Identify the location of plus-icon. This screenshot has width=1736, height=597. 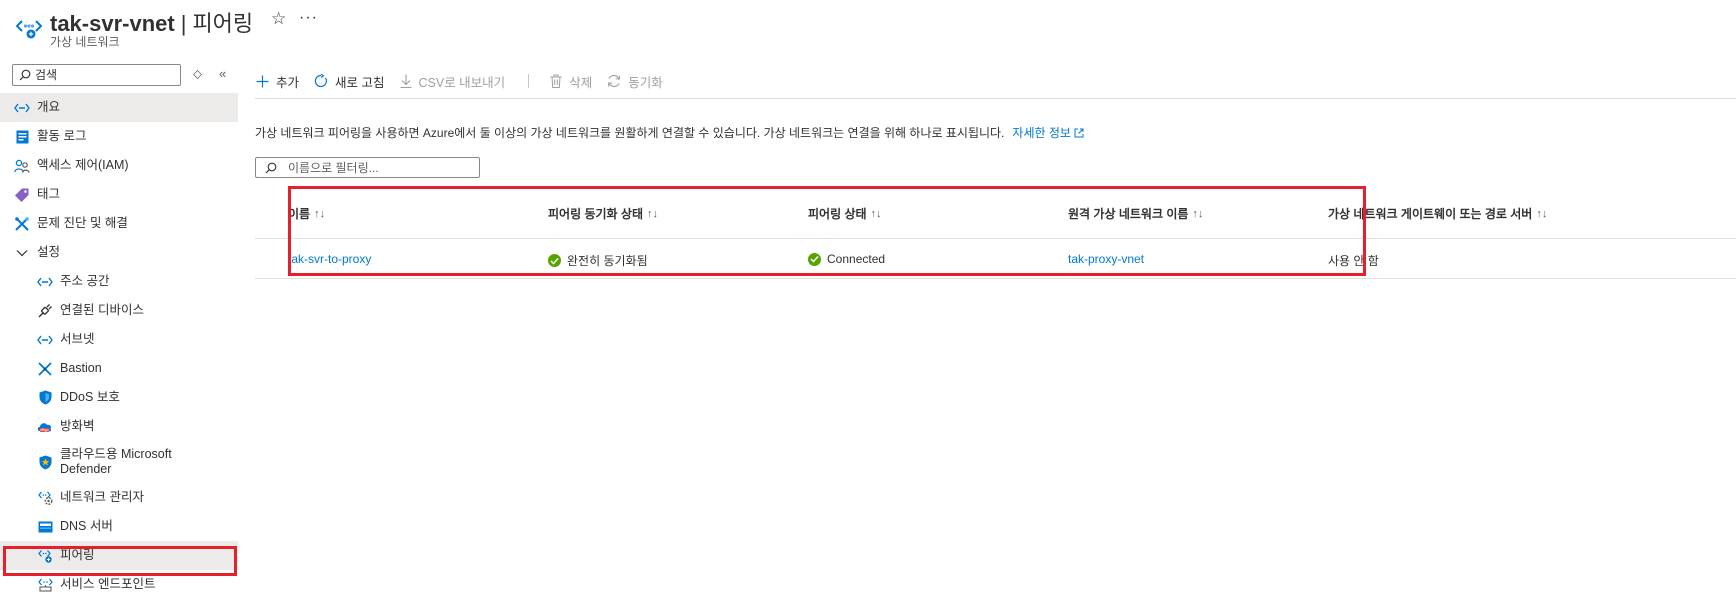
(262, 81).